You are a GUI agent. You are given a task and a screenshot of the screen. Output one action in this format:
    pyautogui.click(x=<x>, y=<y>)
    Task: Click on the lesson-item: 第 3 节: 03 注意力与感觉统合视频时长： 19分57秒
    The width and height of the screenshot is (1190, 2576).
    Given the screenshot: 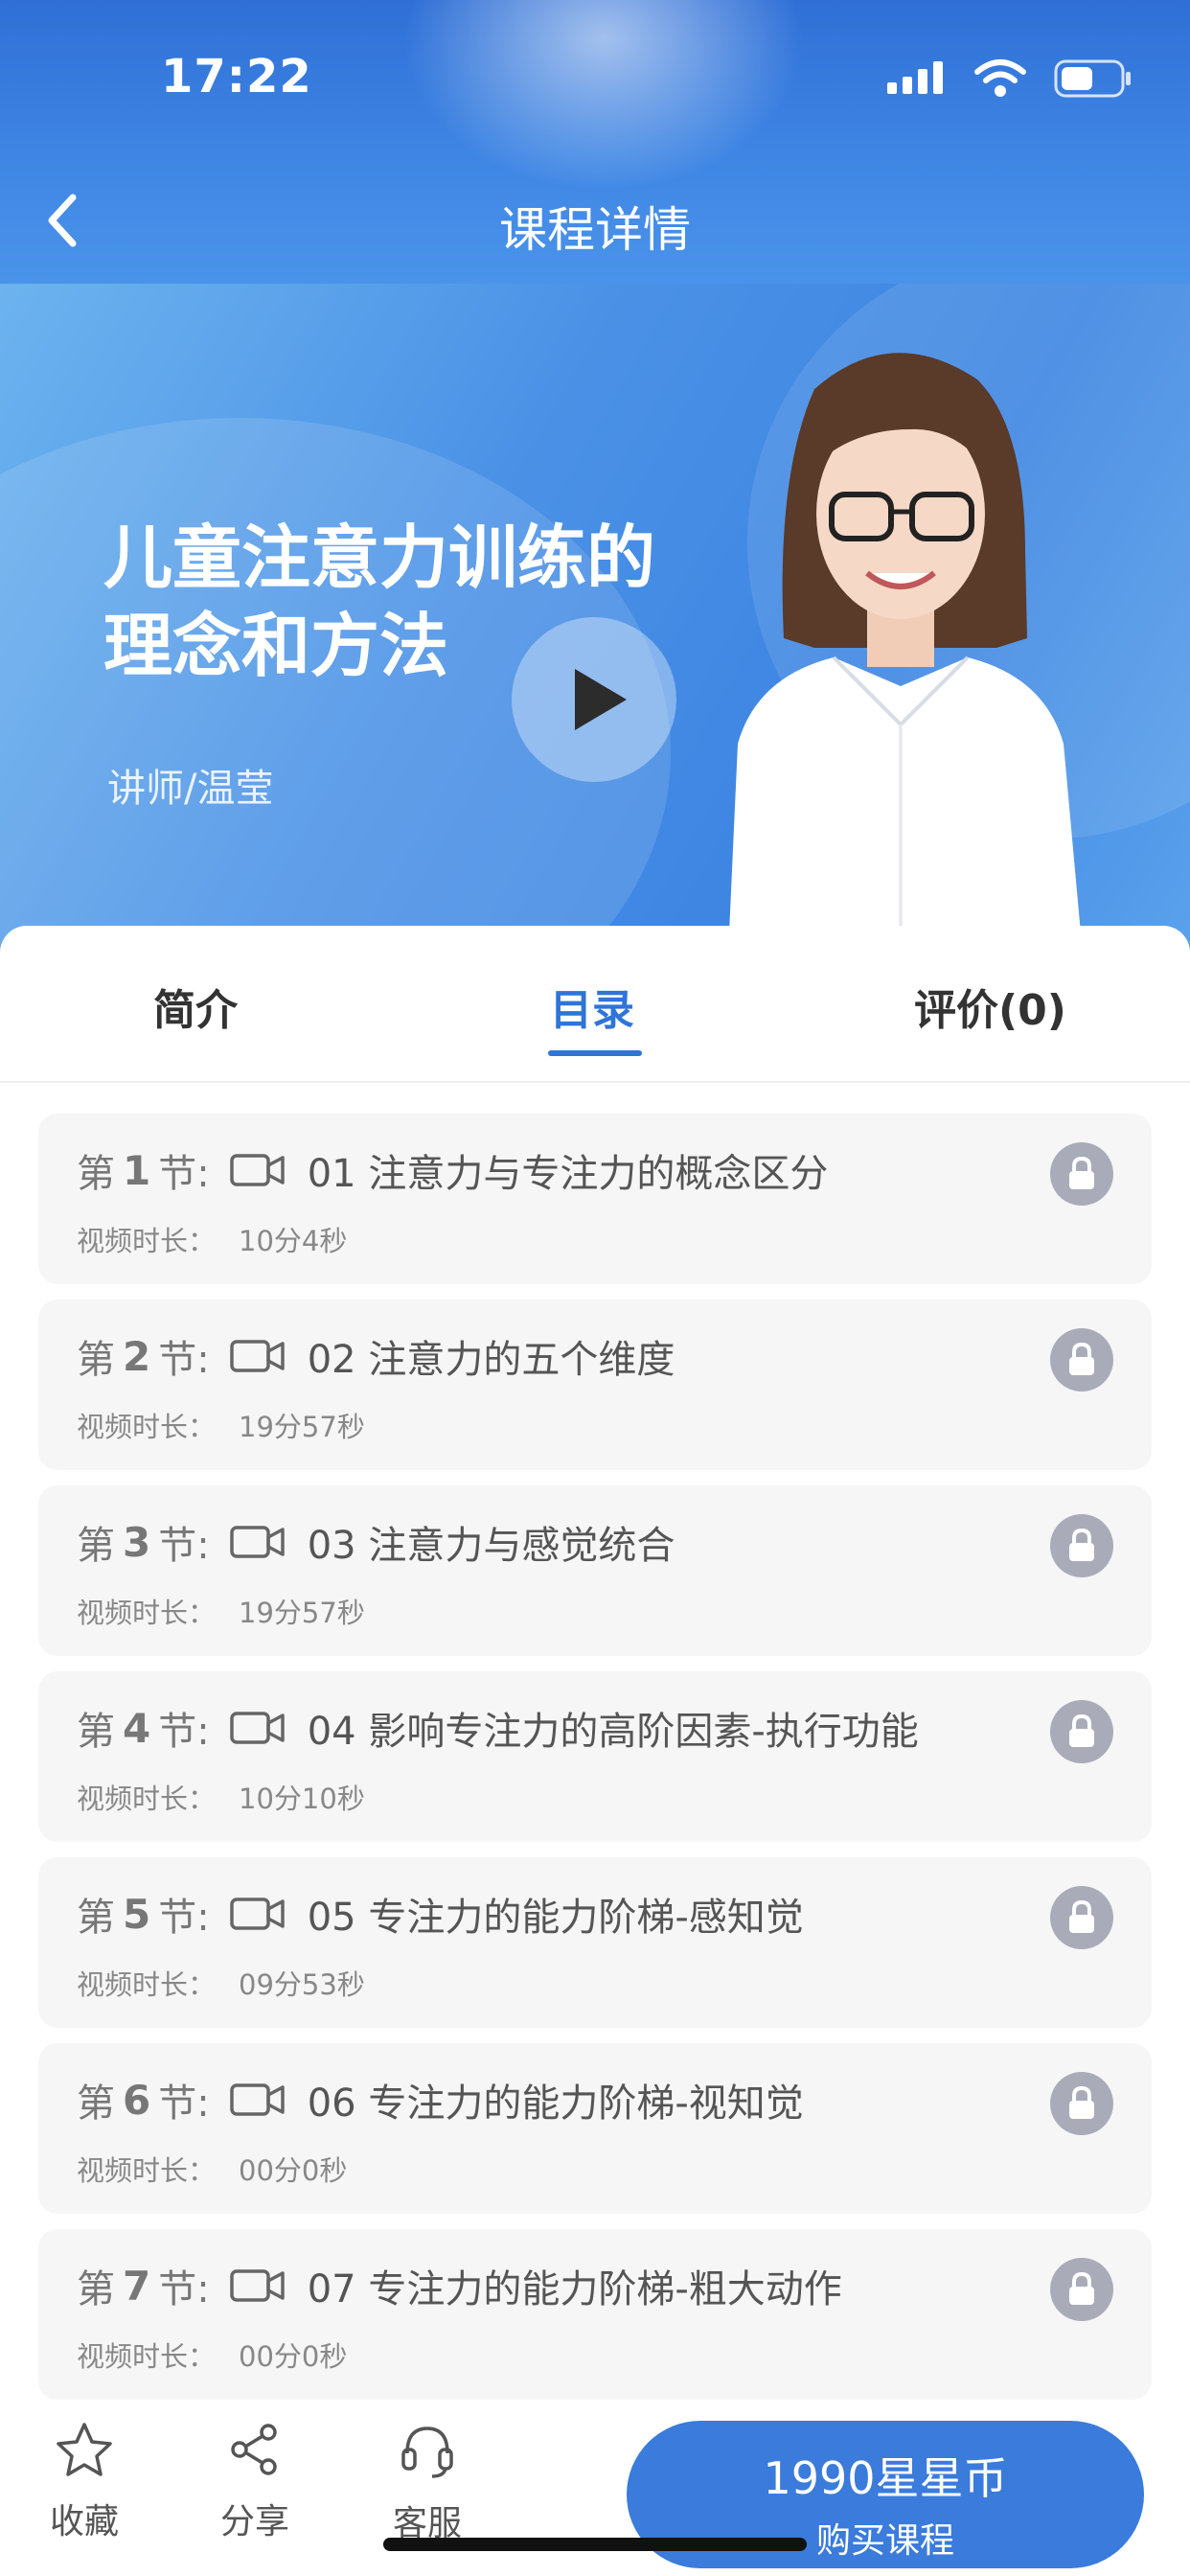 What is the action you would take?
    pyautogui.click(x=595, y=1570)
    